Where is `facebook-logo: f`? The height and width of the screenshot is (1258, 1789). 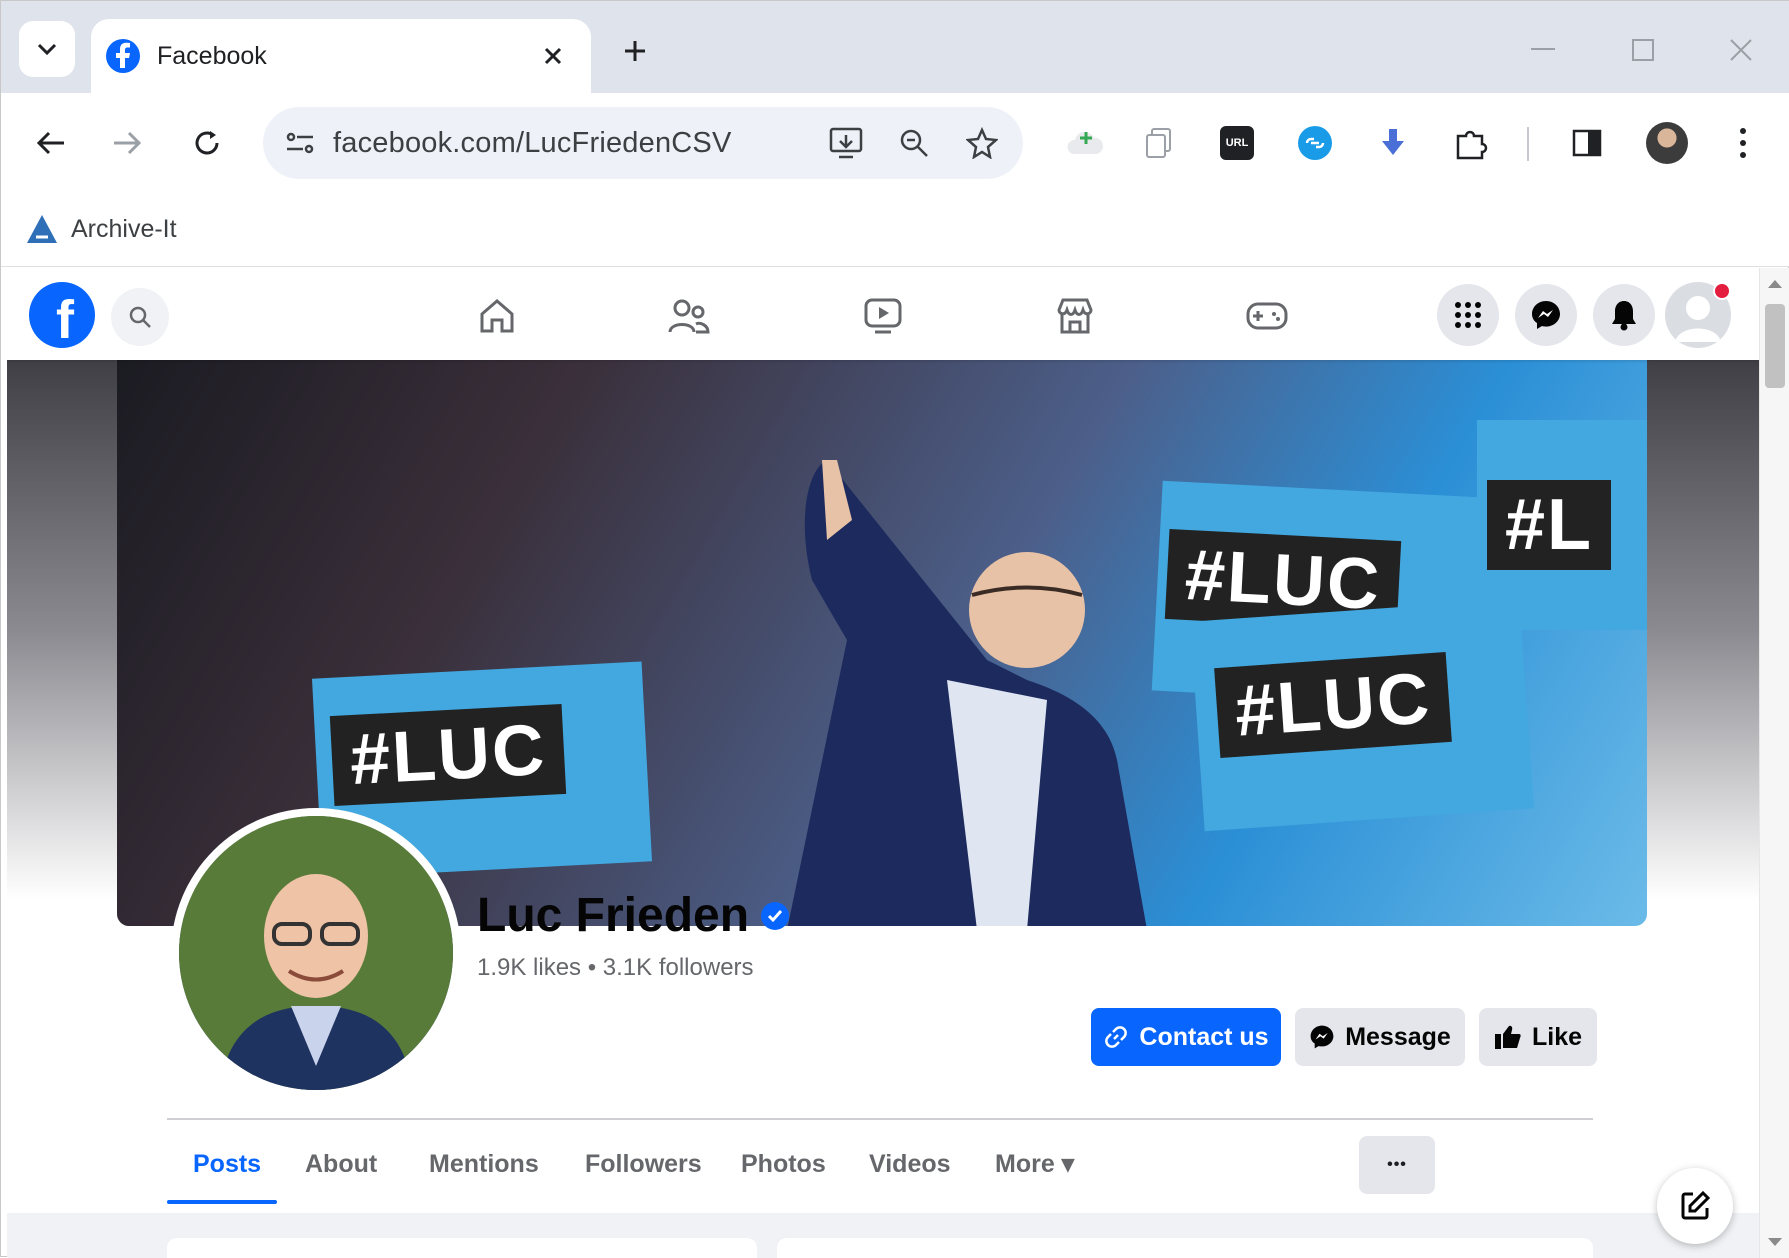 facebook-logo: f is located at coordinates (62, 316).